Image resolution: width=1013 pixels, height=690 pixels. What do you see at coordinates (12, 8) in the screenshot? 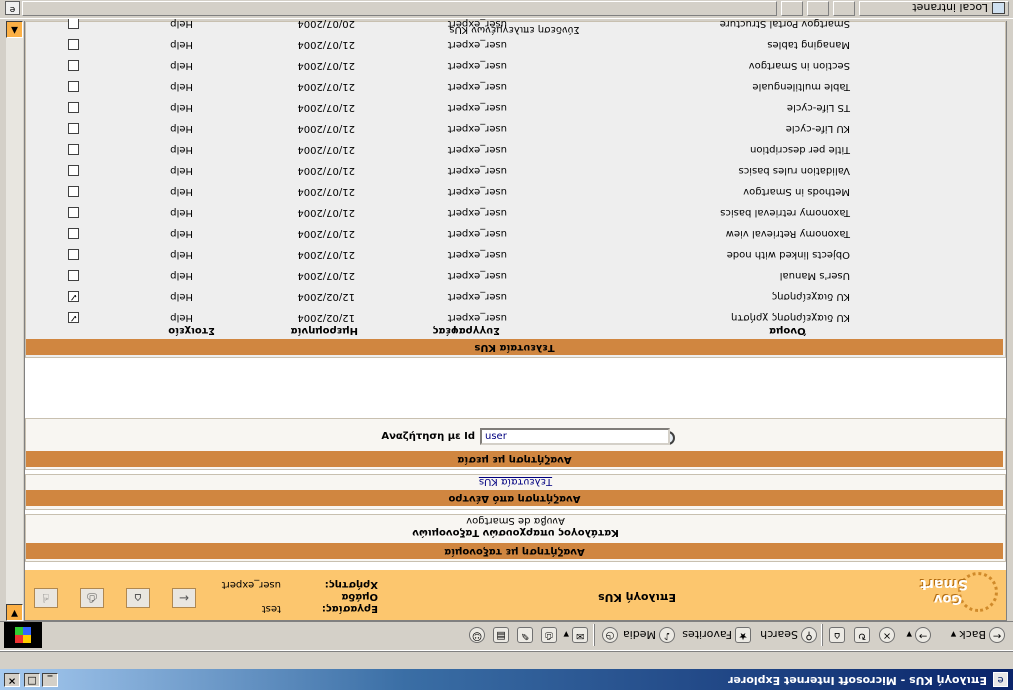
I see `page-status-icon: e` at bounding box center [12, 8].